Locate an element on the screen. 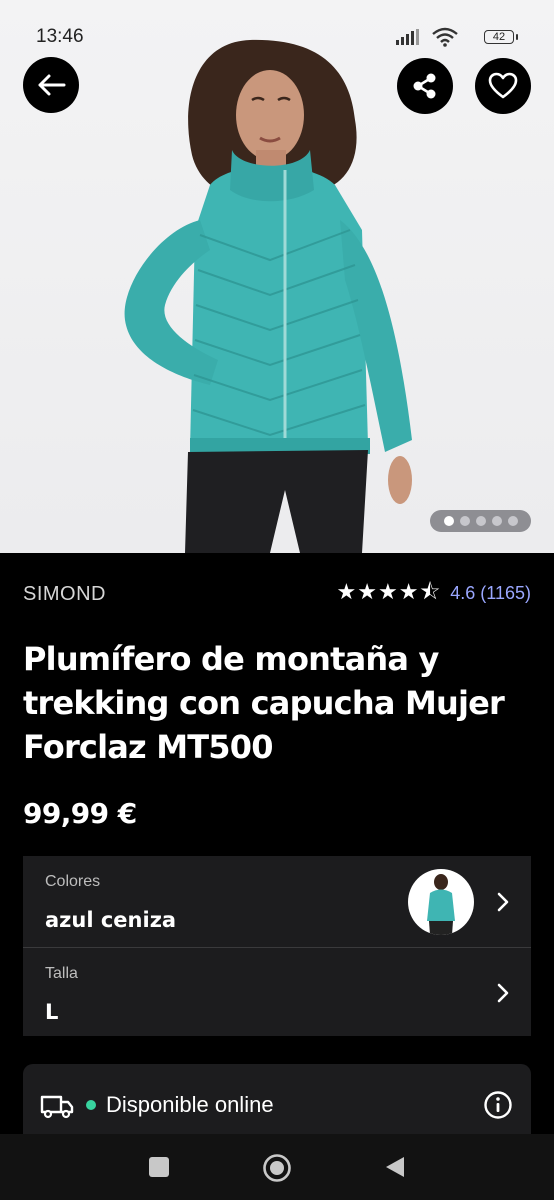  heart-icon is located at coordinates (503, 85).